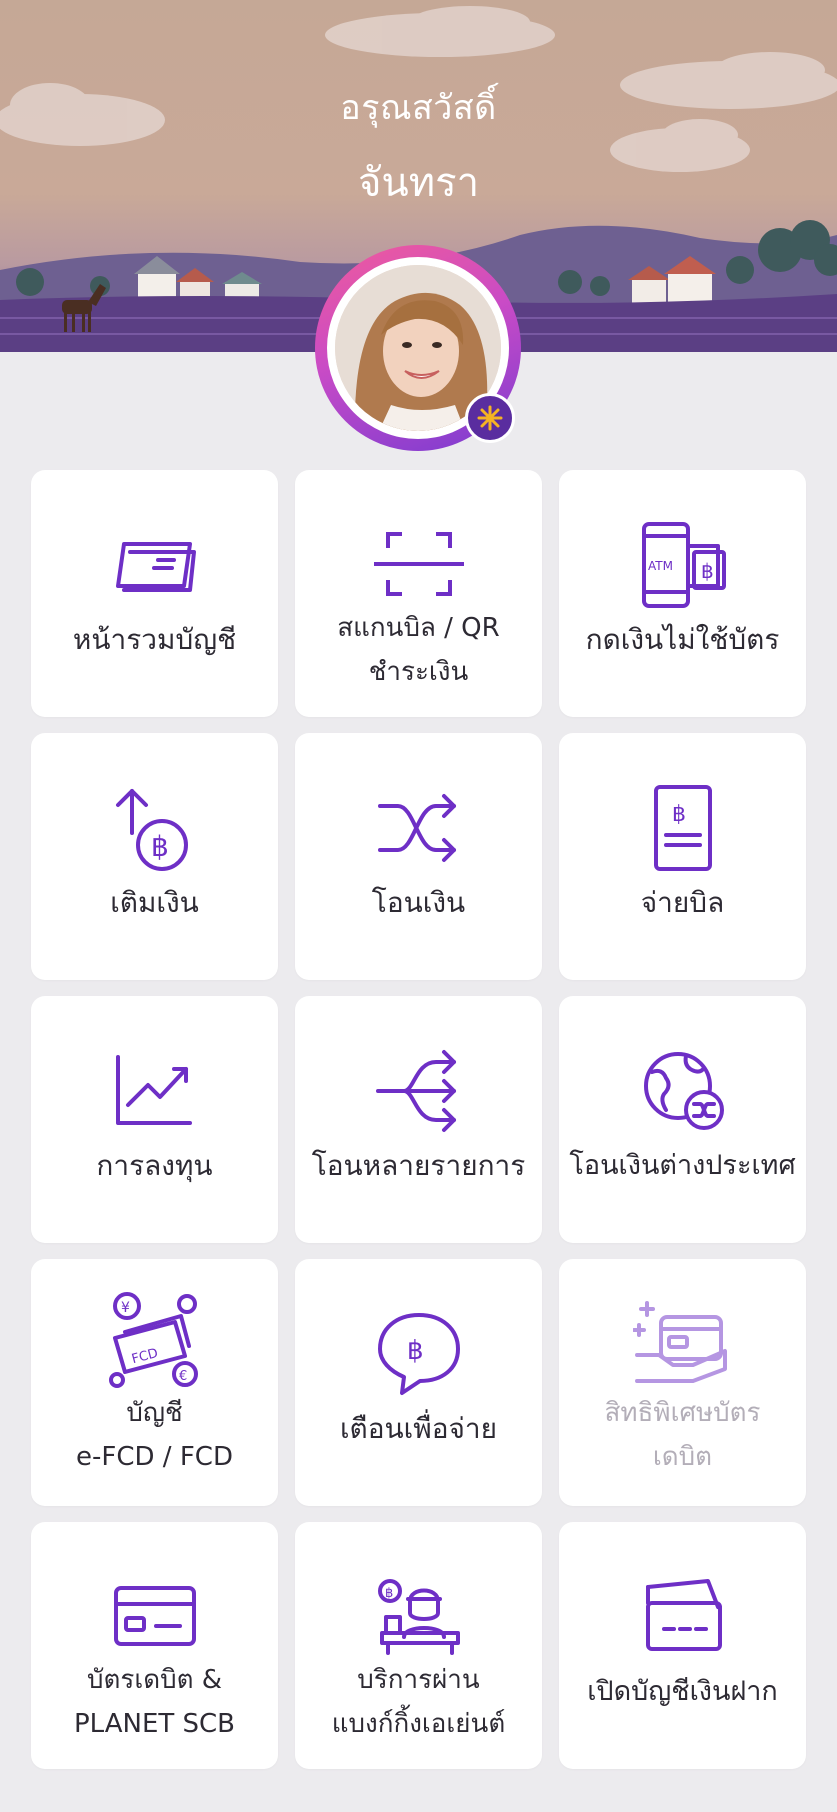 Image resolution: width=837 pixels, height=1812 pixels. I want to click on menu-banking-agent: ฿ บริการผ่าน แบงก์กิ้งเอเย่นต์, so click(418, 1645).